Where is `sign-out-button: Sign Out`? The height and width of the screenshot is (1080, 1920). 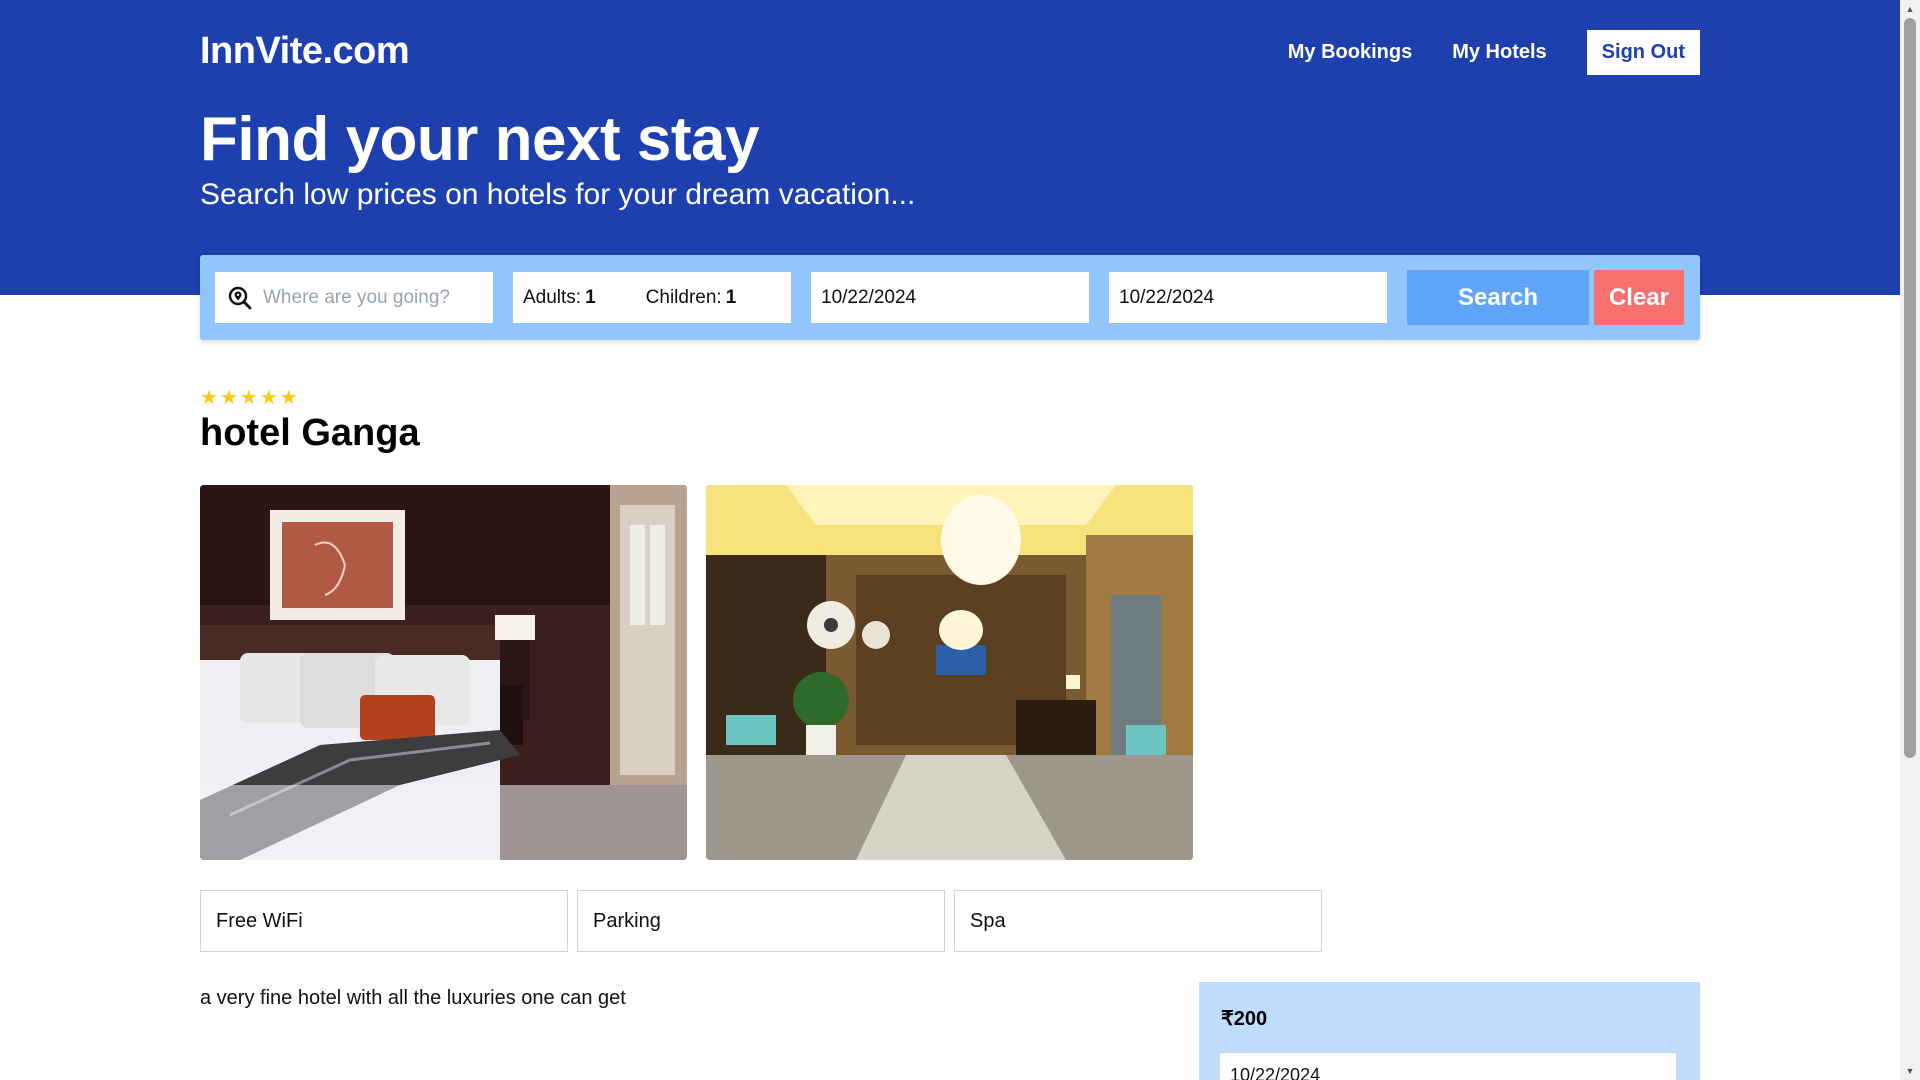
sign-out-button: Sign Out is located at coordinates (1643, 52).